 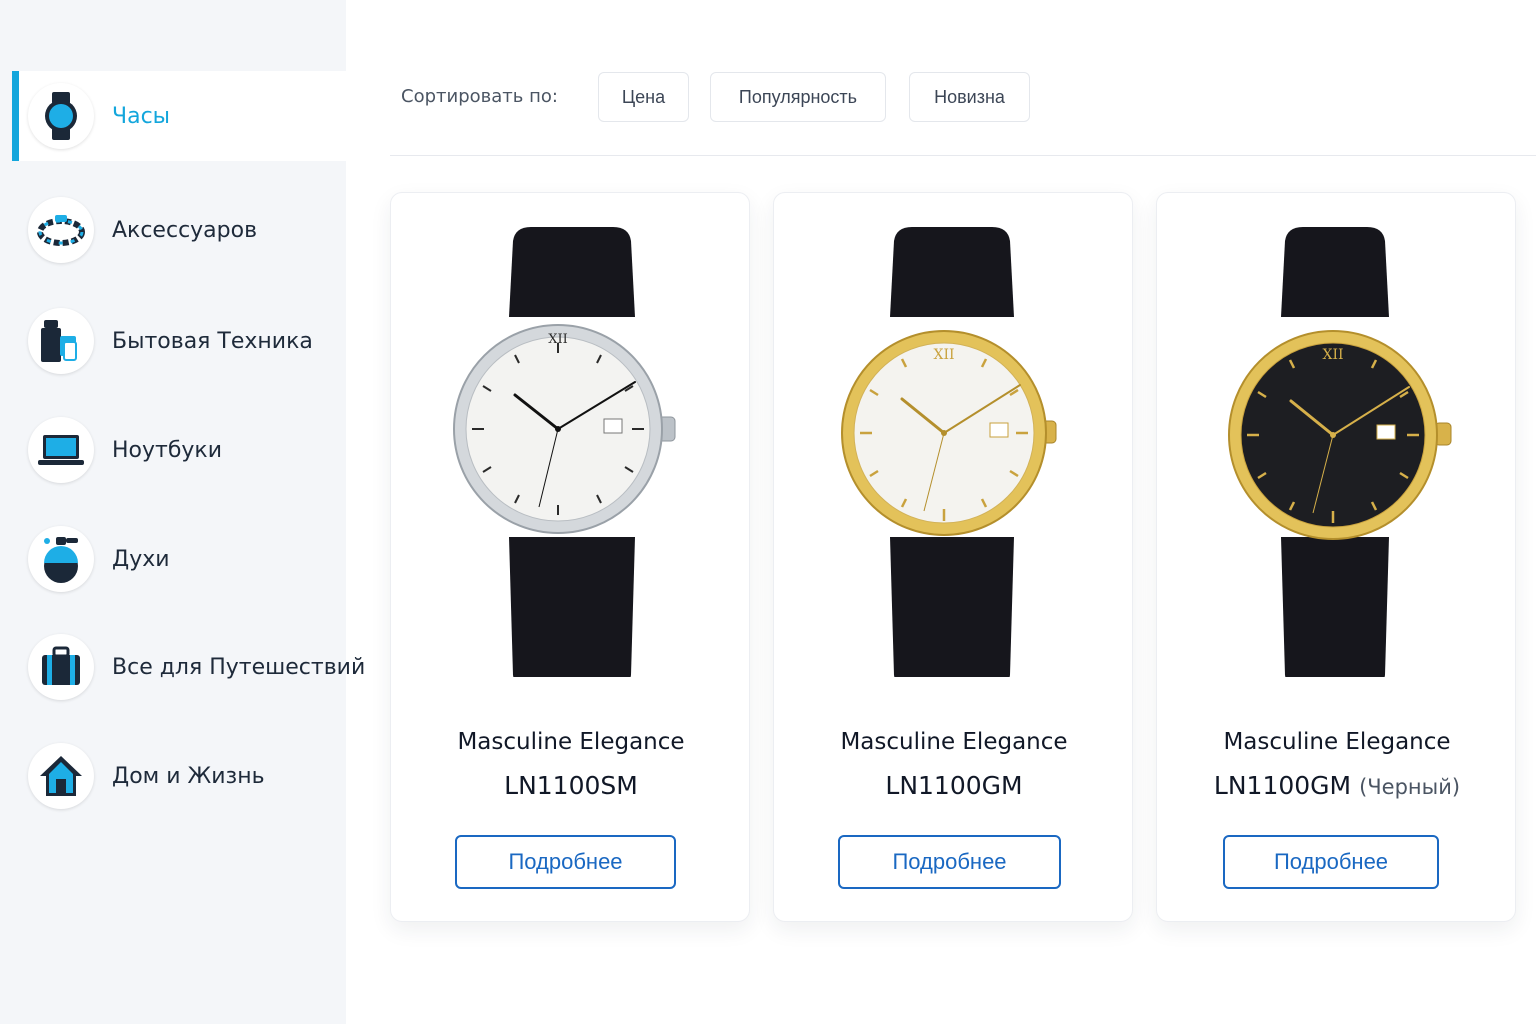 What do you see at coordinates (479, 96) in the screenshot?
I see `sort-label: Сортировать по:` at bounding box center [479, 96].